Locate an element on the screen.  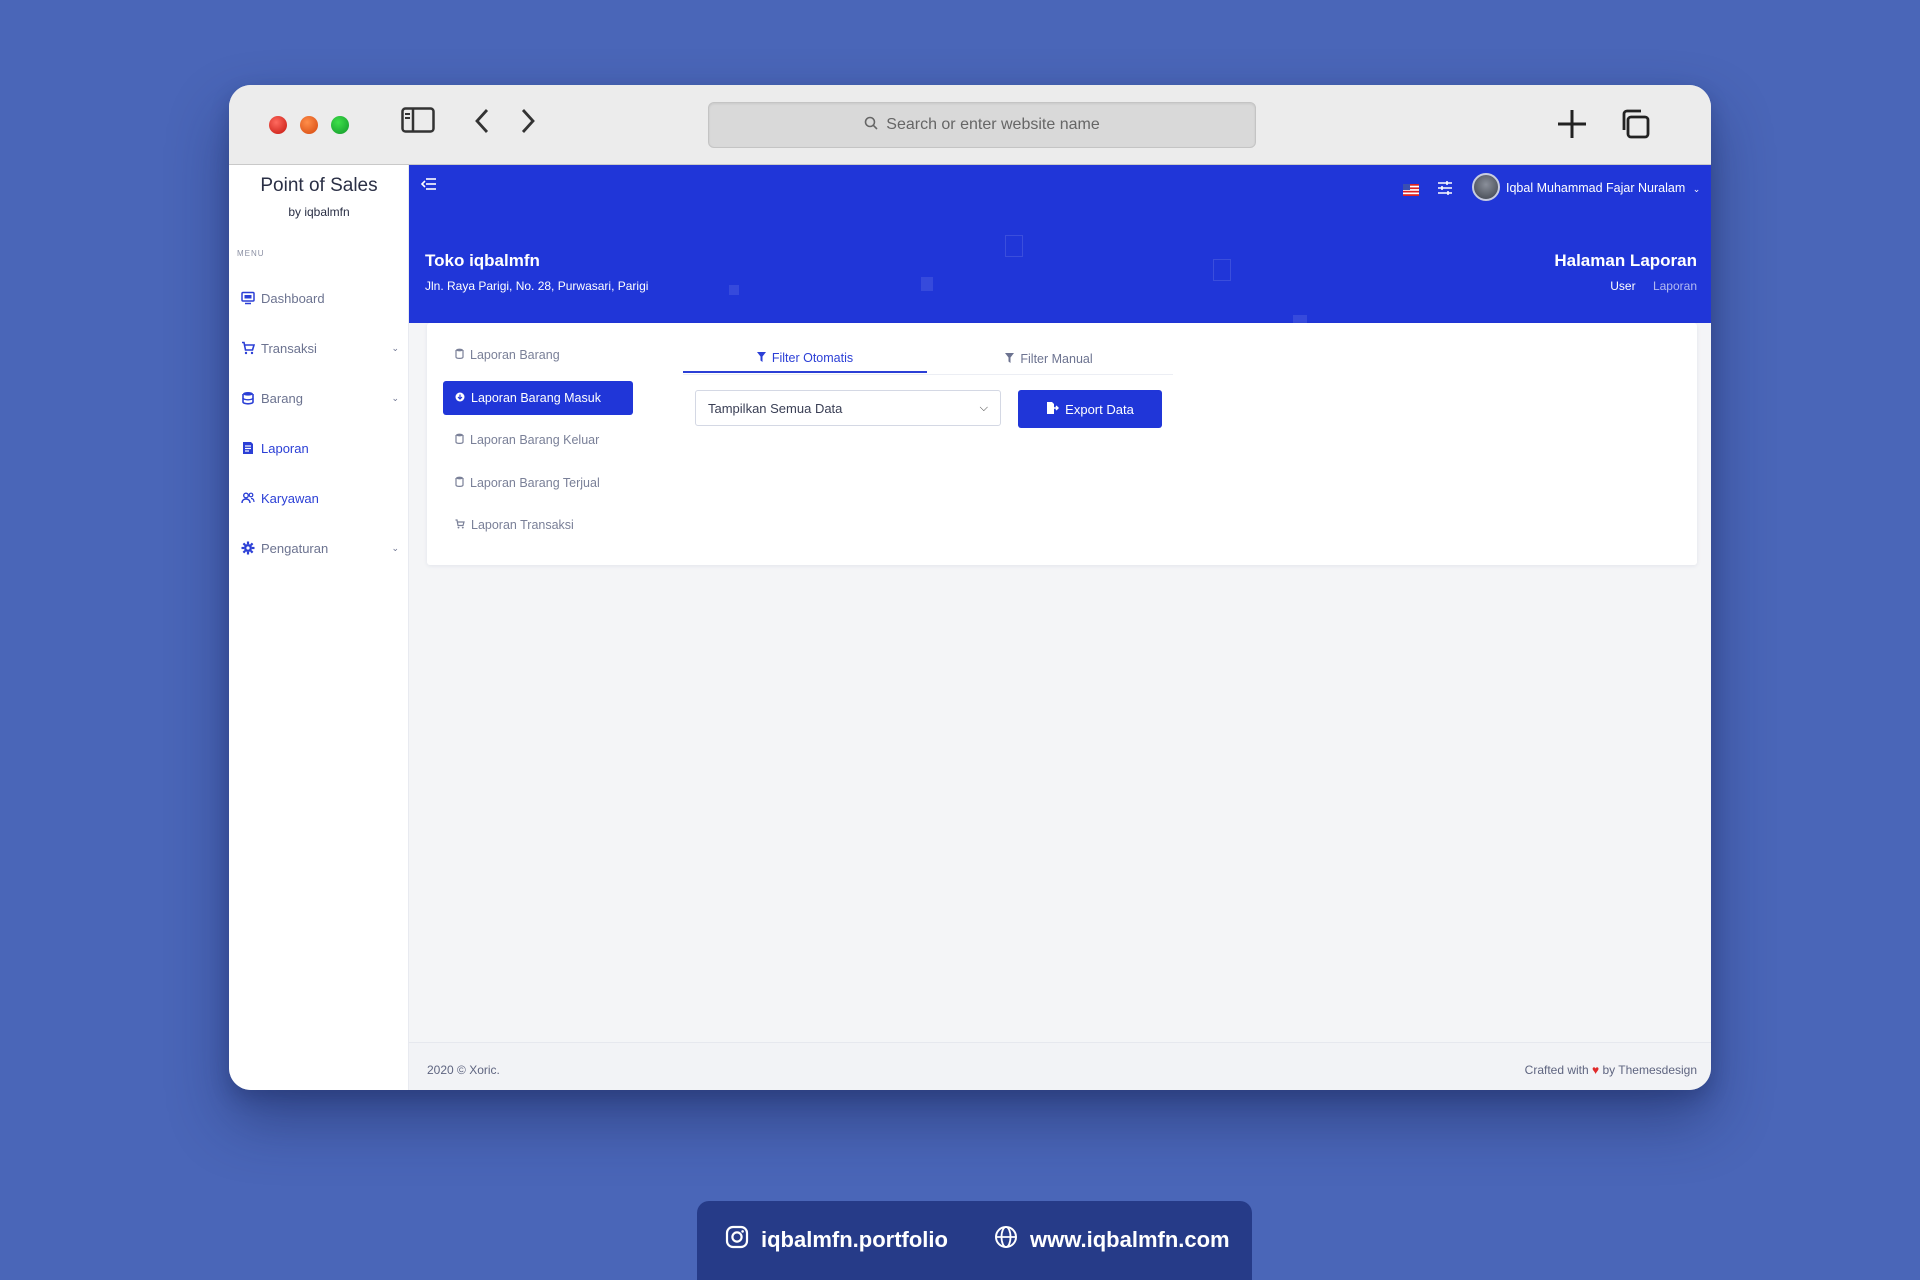
sidebar-item-label: Barang is located at coordinates (282, 398).